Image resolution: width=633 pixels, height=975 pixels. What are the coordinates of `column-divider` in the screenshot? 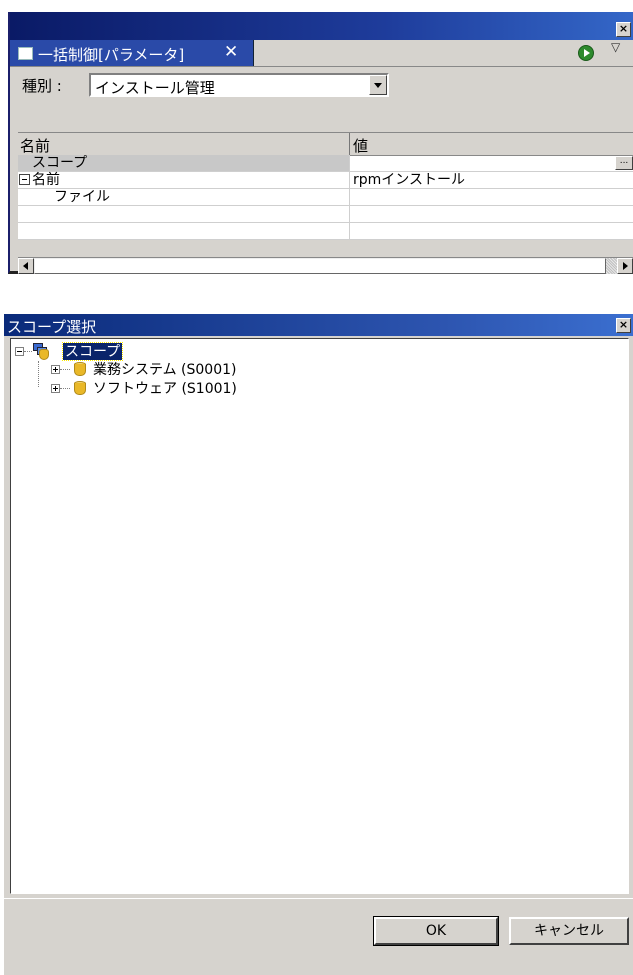 It's located at (349, 144).